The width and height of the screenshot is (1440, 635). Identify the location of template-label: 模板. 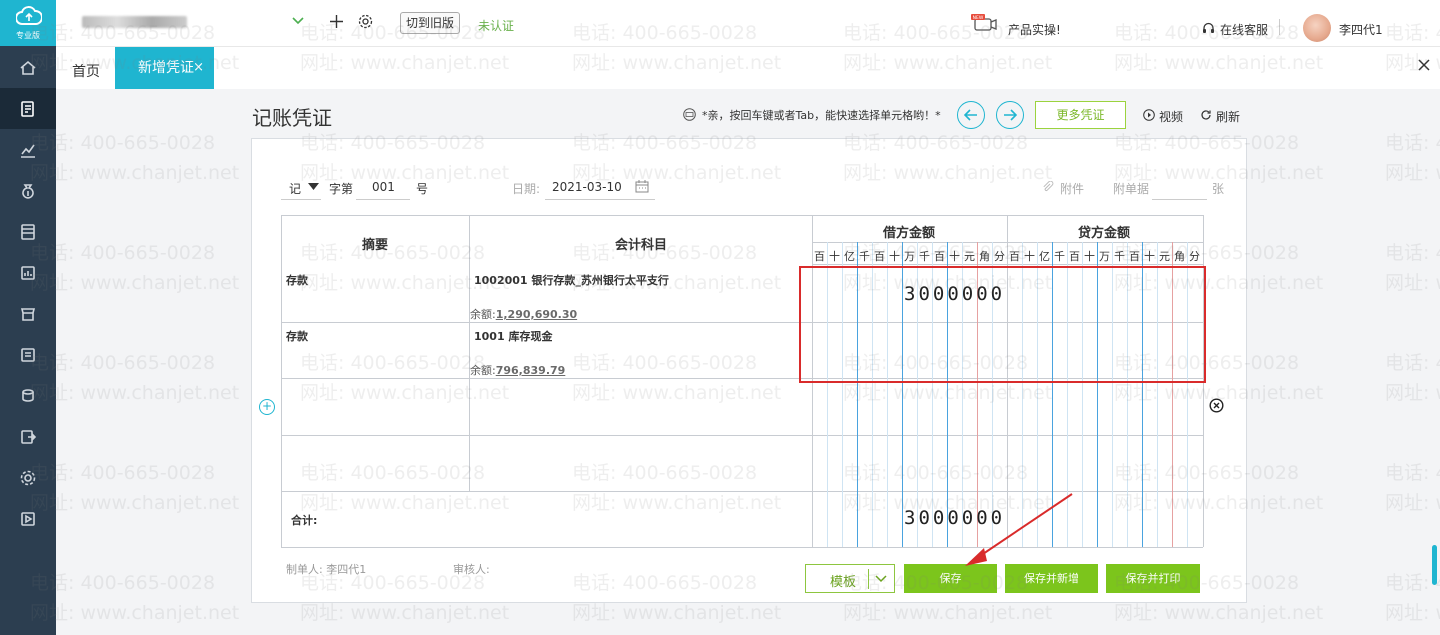
(843, 582).